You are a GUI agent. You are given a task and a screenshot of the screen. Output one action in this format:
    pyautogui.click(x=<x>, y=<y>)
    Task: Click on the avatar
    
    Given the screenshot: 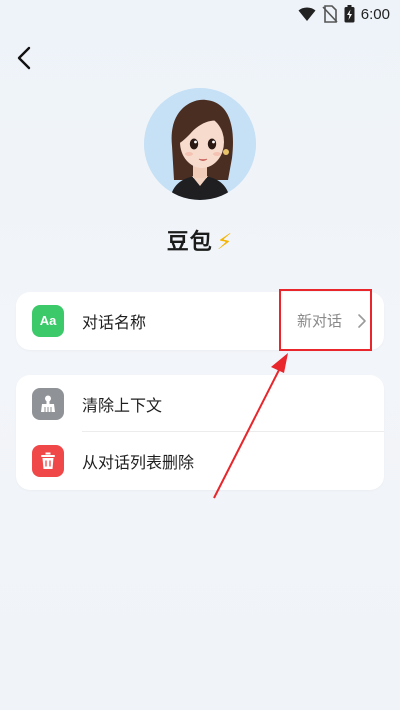 What is the action you would take?
    pyautogui.click(x=200, y=144)
    